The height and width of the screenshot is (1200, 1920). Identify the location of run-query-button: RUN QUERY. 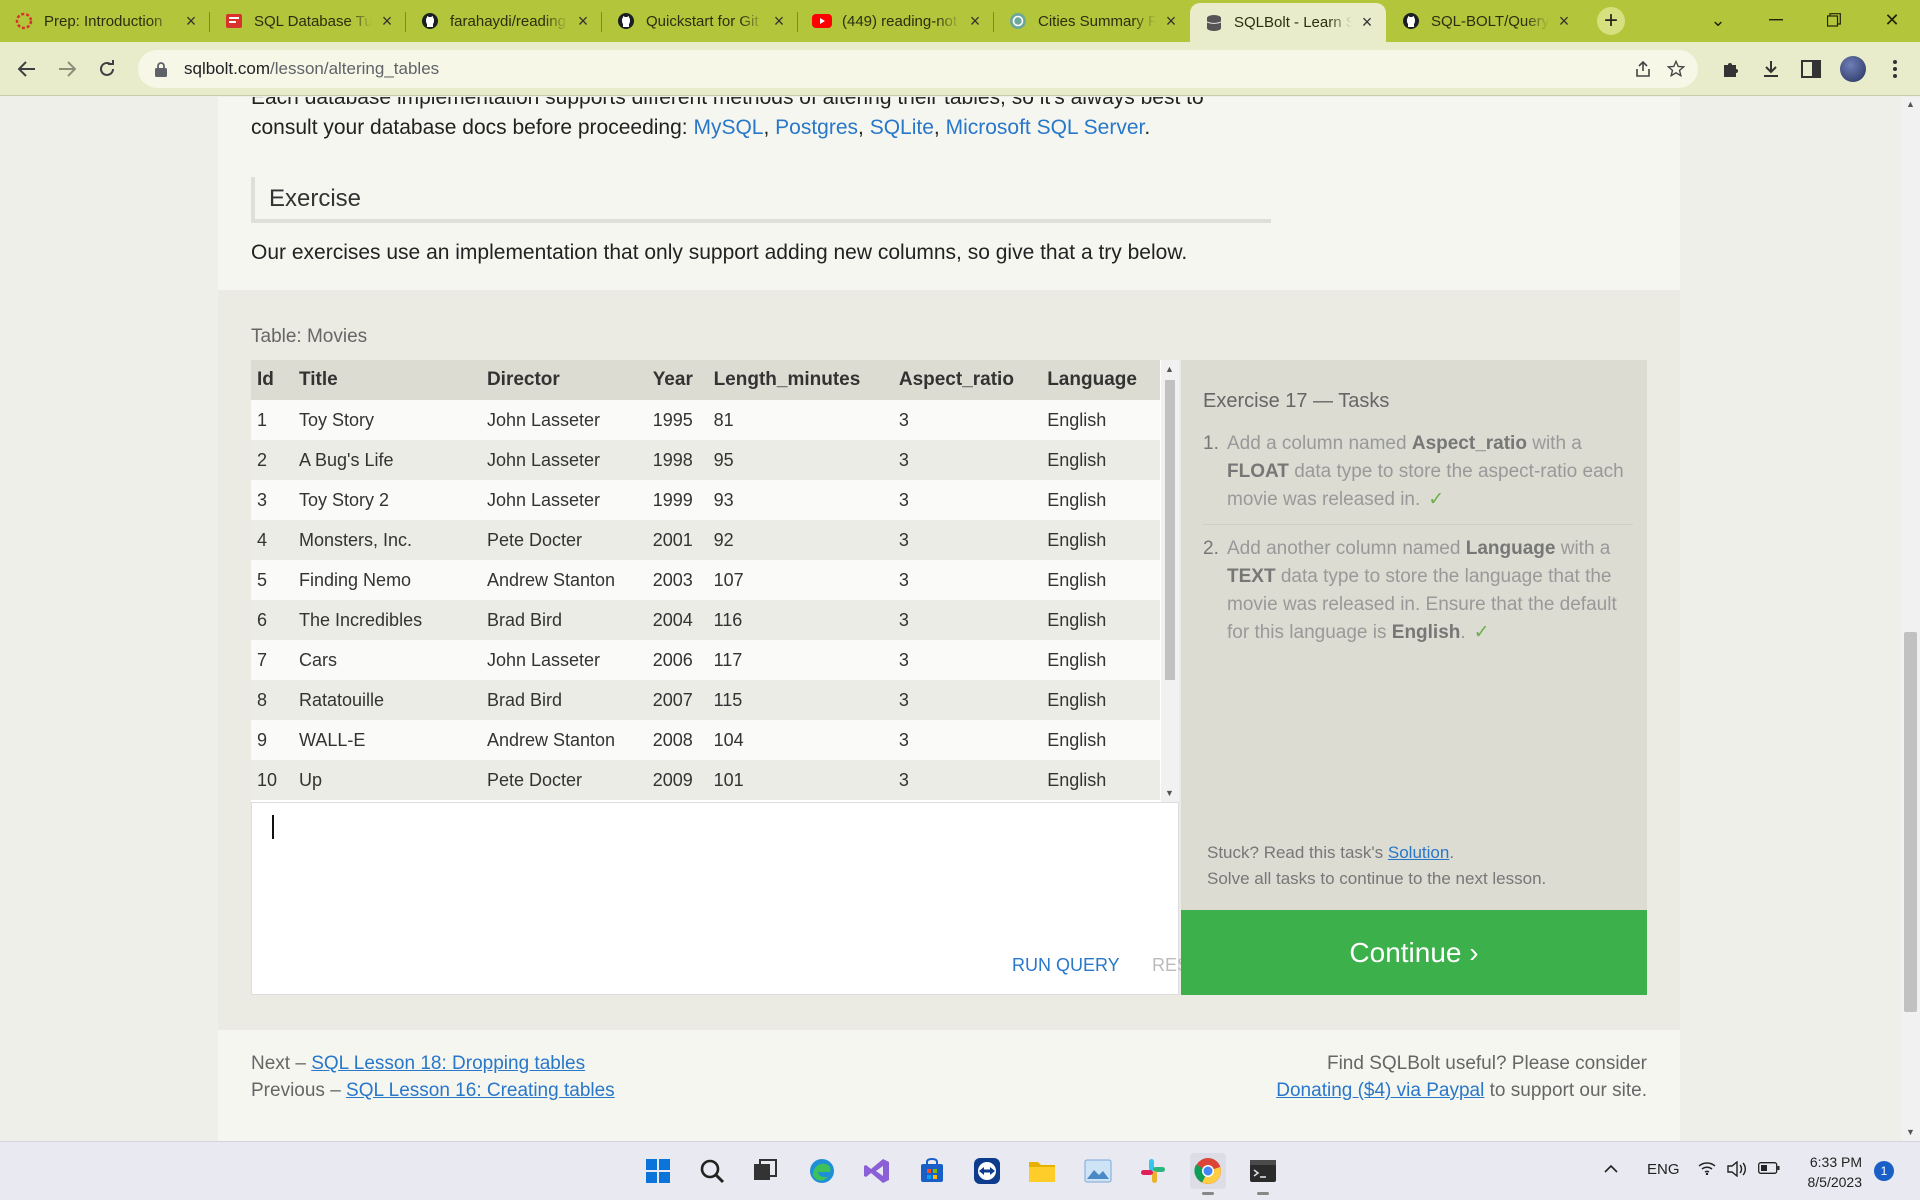
(1066, 965).